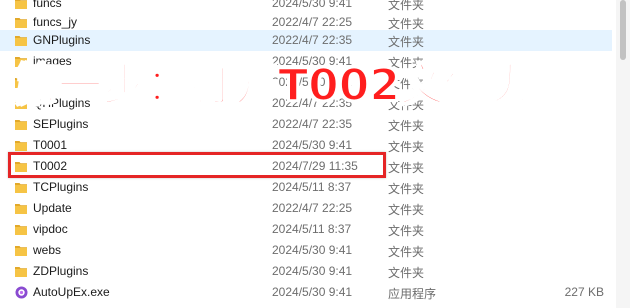 The width and height of the screenshot is (630, 308). What do you see at coordinates (312, 40) in the screenshot?
I see `file-date: 2022/4/7 22:35` at bounding box center [312, 40].